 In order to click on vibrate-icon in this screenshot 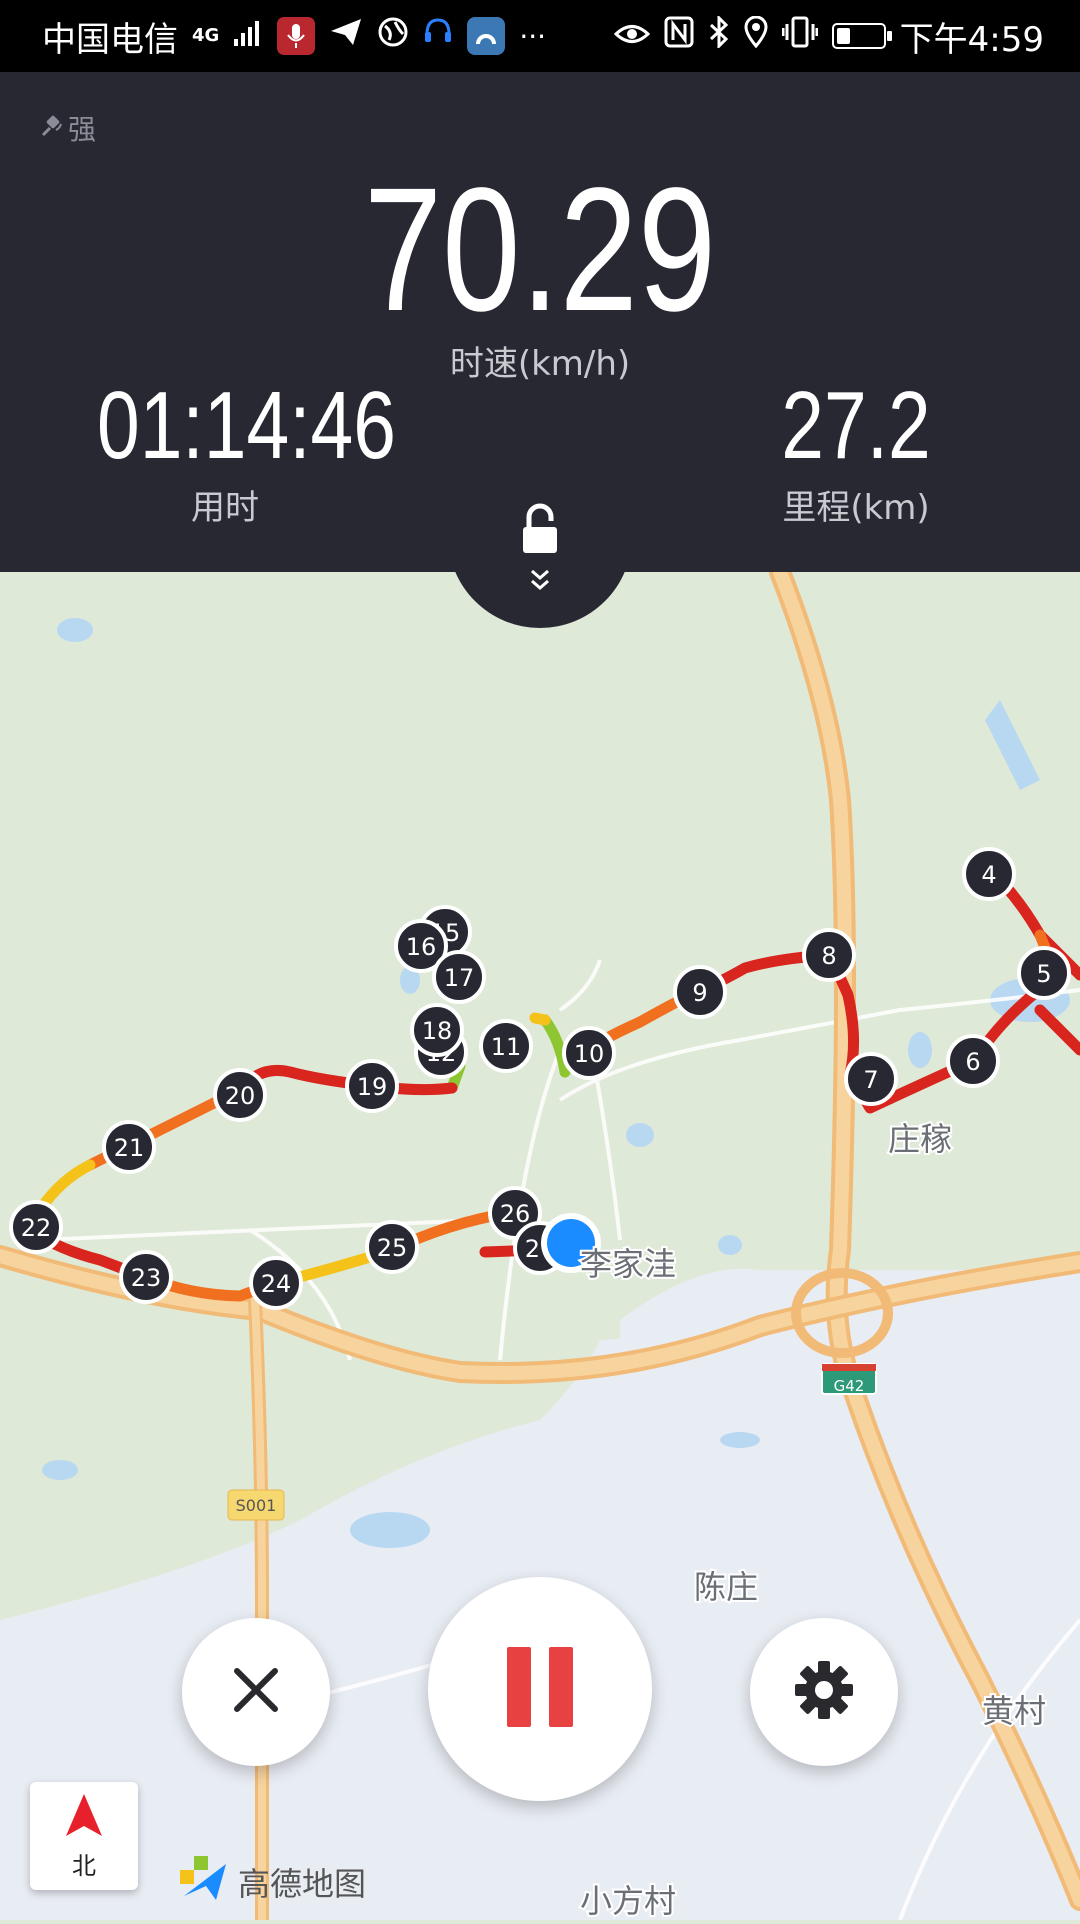, I will do `click(800, 36)`.